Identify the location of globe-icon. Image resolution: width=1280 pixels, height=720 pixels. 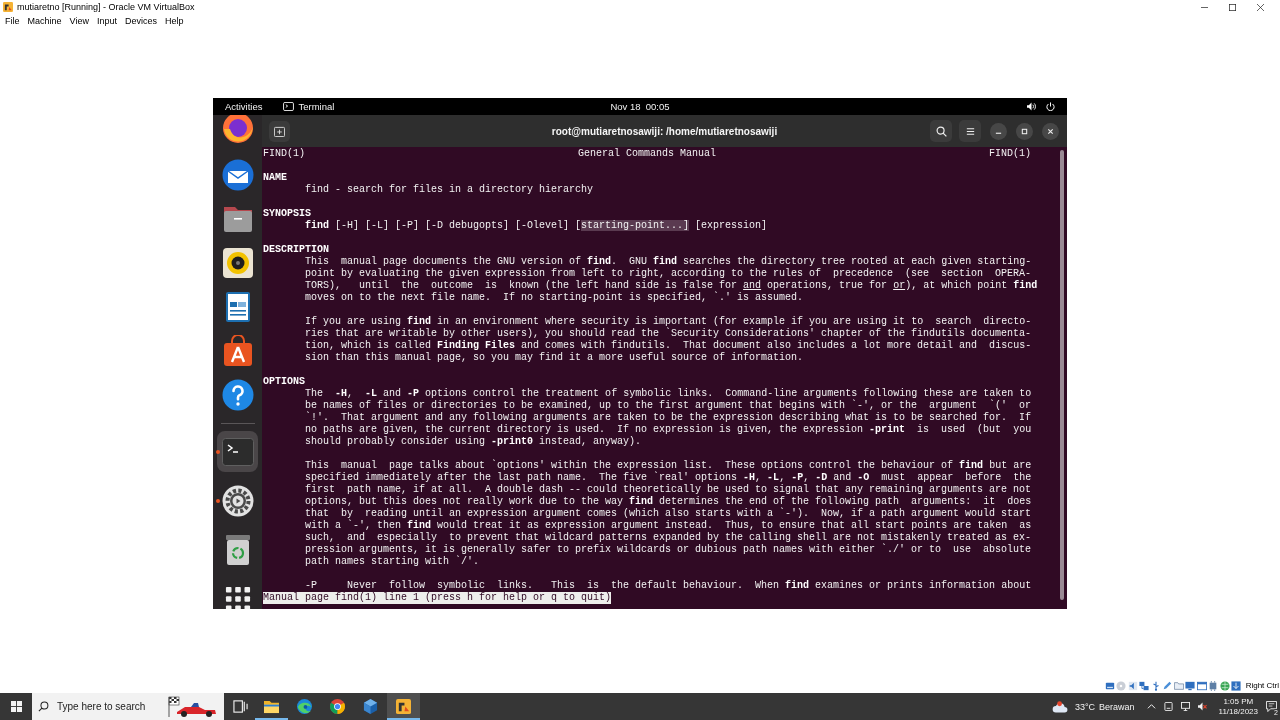
(1224, 685).